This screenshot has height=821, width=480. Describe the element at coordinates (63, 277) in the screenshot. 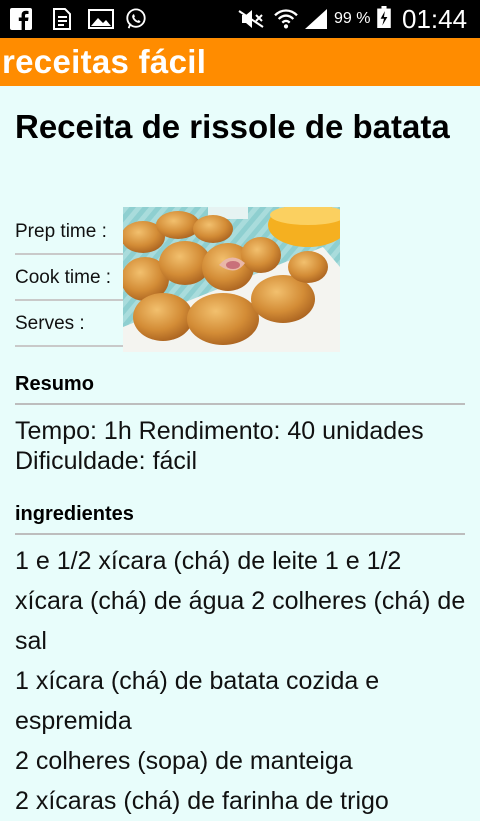

I see `cook-time-label: Cook time :` at that location.